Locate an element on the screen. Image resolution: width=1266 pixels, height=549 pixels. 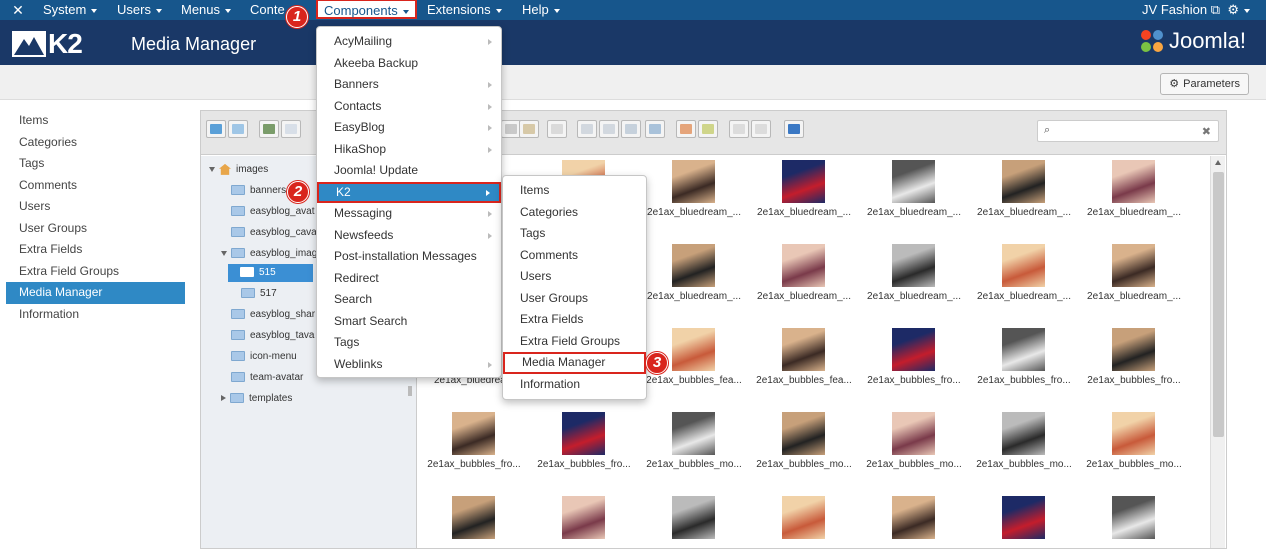
nav-help: Help is located at coordinates (541, 10).